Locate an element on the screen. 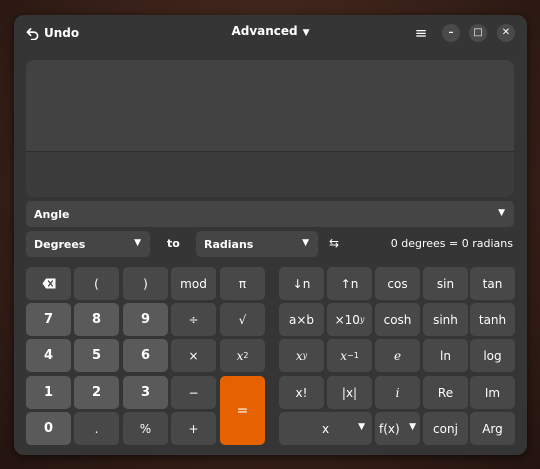 Image resolution: width=540 pixels, height=469 pixels. equals-button: = is located at coordinates (242, 410).